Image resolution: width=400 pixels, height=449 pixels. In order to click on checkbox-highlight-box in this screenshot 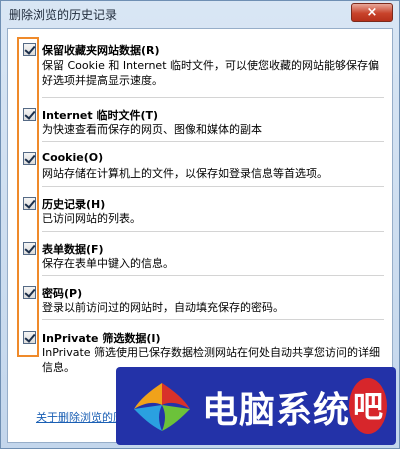, I will do `click(28, 197)`.